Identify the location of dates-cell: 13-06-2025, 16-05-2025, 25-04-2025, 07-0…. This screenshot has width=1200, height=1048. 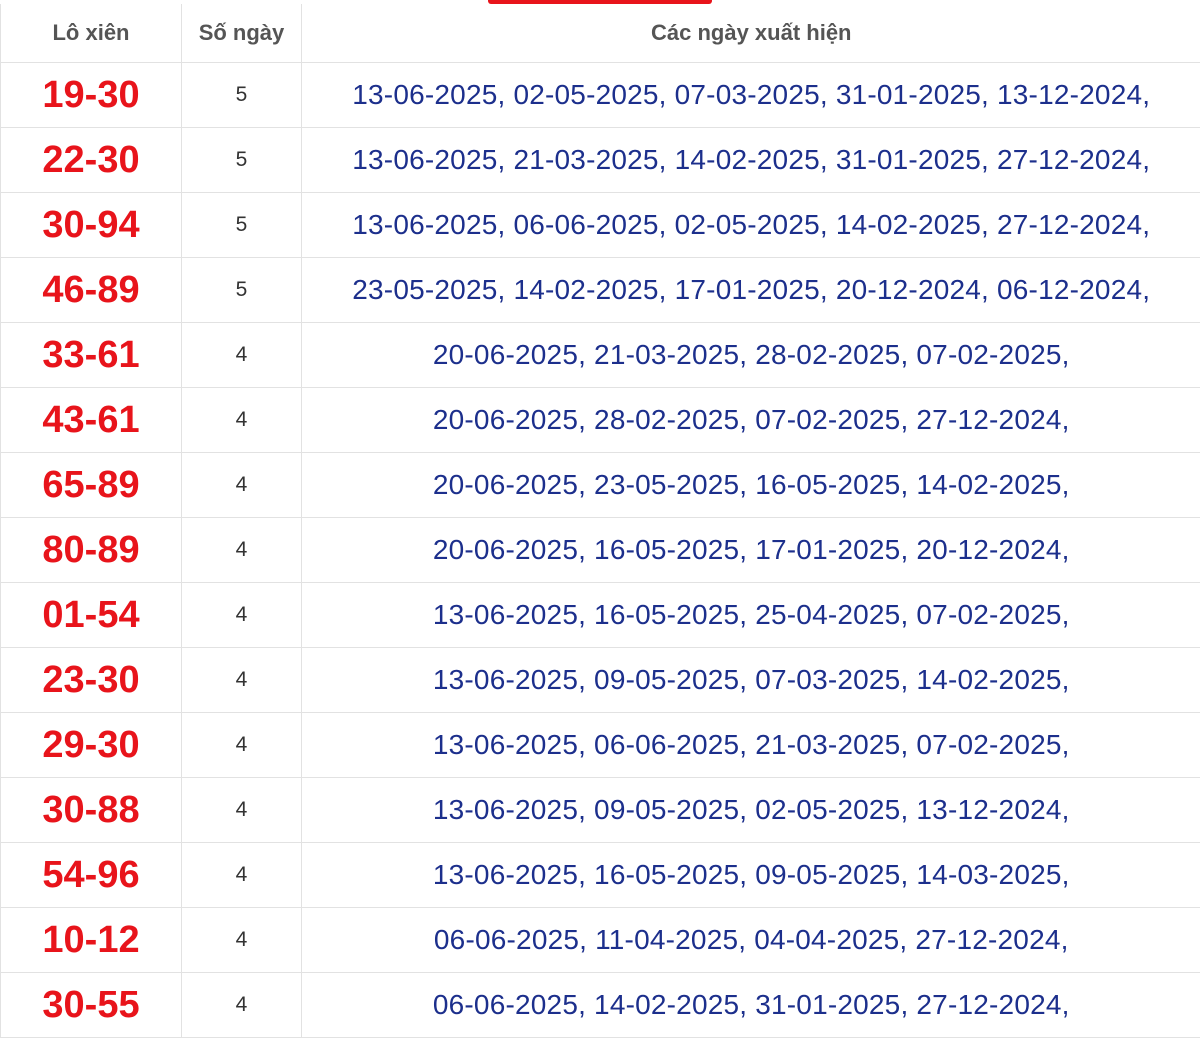
(750, 615).